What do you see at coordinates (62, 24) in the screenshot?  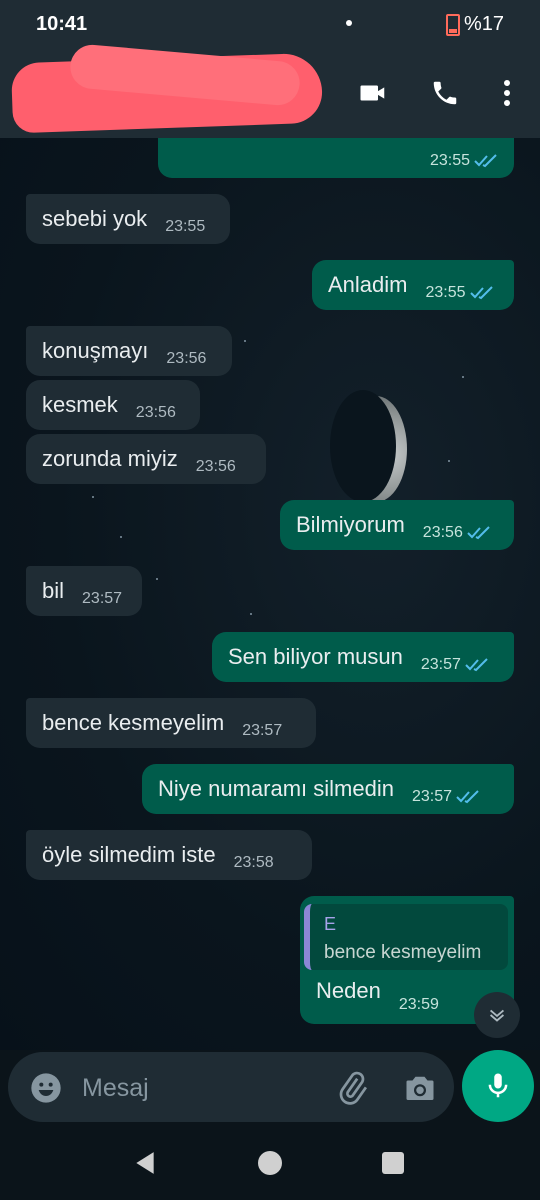 I see `status-time: 10:41` at bounding box center [62, 24].